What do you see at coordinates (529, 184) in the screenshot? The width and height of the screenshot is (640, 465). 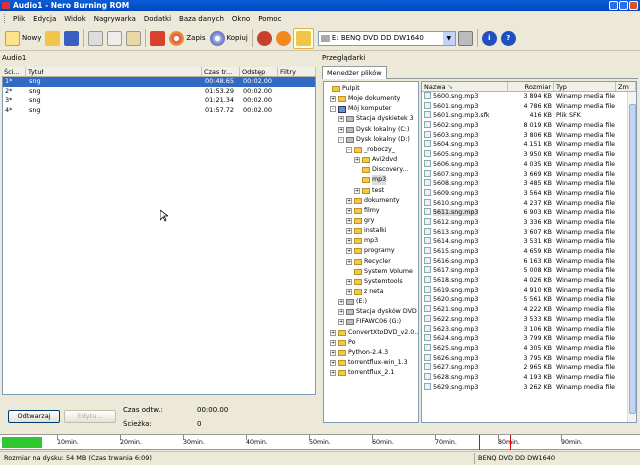 I see `file-row: 5608.sng.mp3 3 485 KB Winamp media file` at bounding box center [529, 184].